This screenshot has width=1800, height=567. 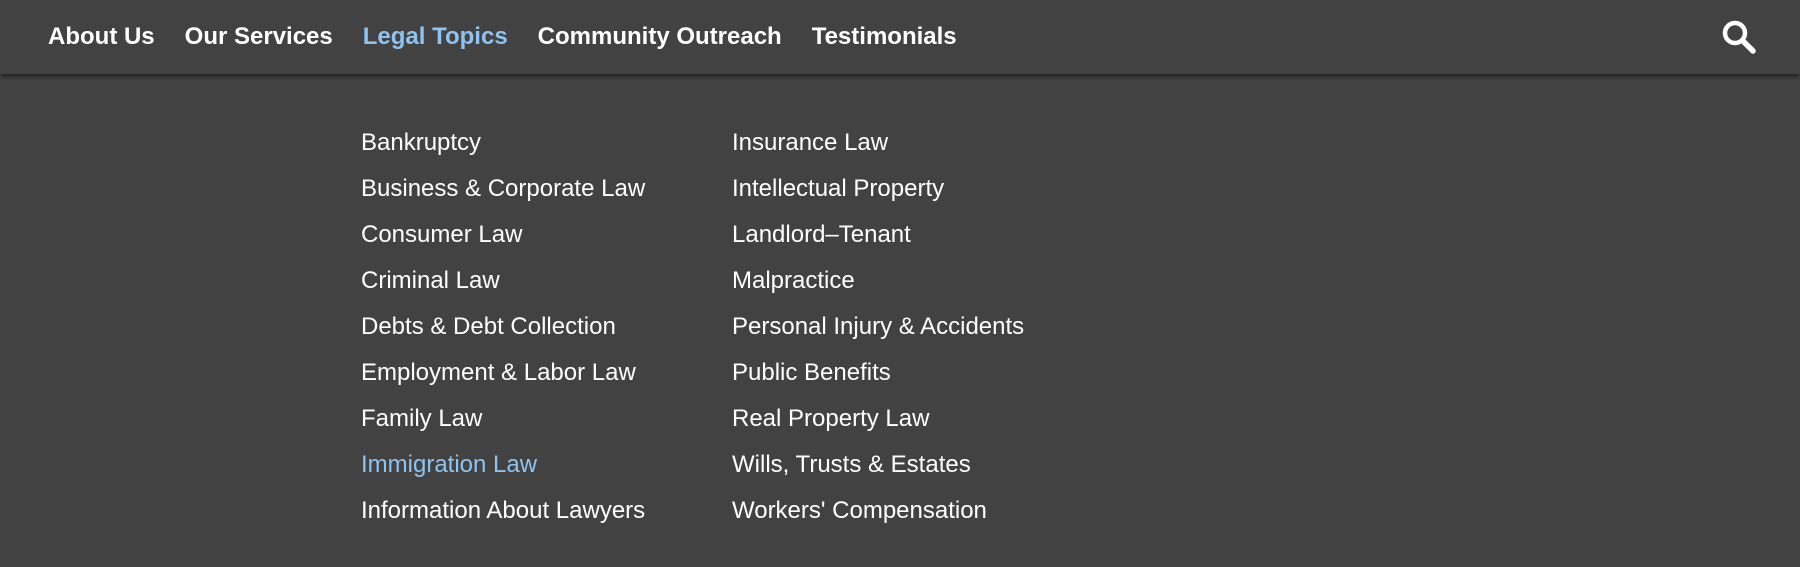 I want to click on topic-insurance-law: Insurance Law, so click(x=878, y=143).